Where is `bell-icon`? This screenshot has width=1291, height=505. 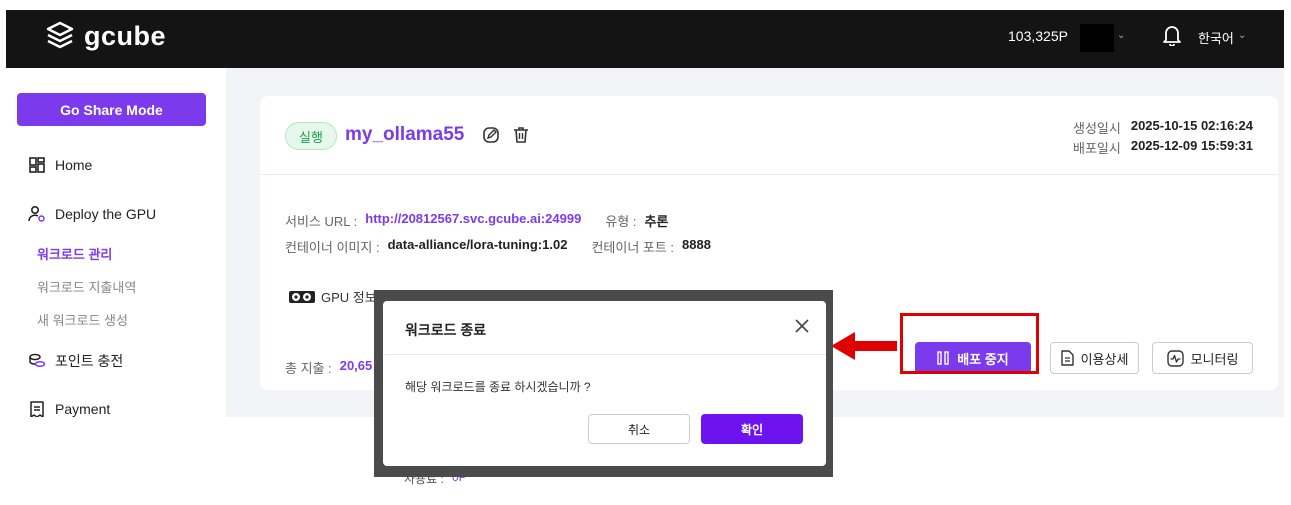
bell-icon is located at coordinates (1172, 37).